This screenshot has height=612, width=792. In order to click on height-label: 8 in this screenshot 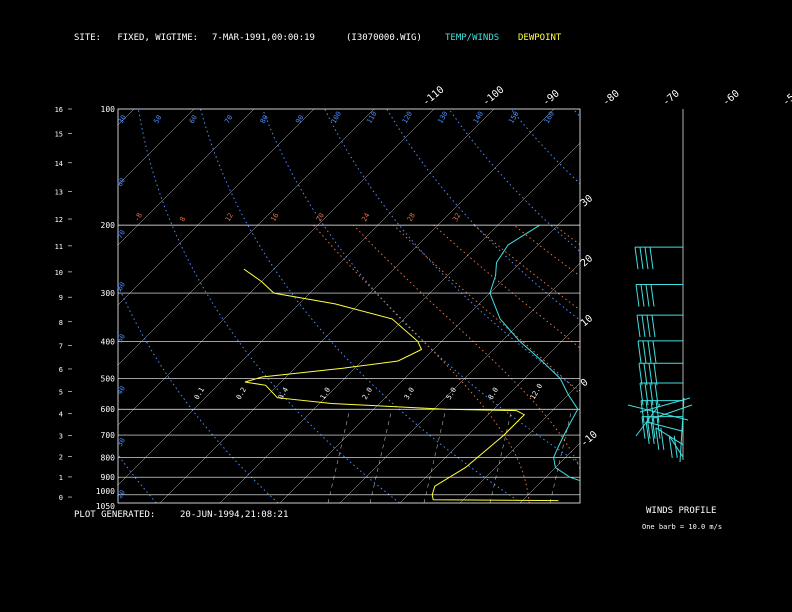, I will do `click(61, 323)`.